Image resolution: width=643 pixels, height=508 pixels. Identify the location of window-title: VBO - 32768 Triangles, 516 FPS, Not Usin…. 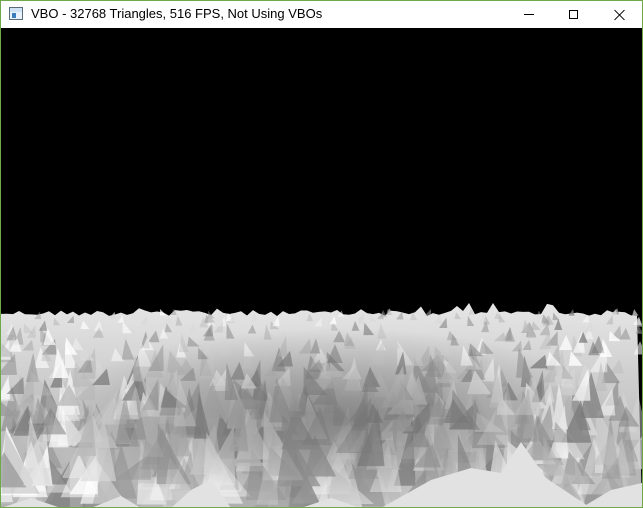
(177, 13).